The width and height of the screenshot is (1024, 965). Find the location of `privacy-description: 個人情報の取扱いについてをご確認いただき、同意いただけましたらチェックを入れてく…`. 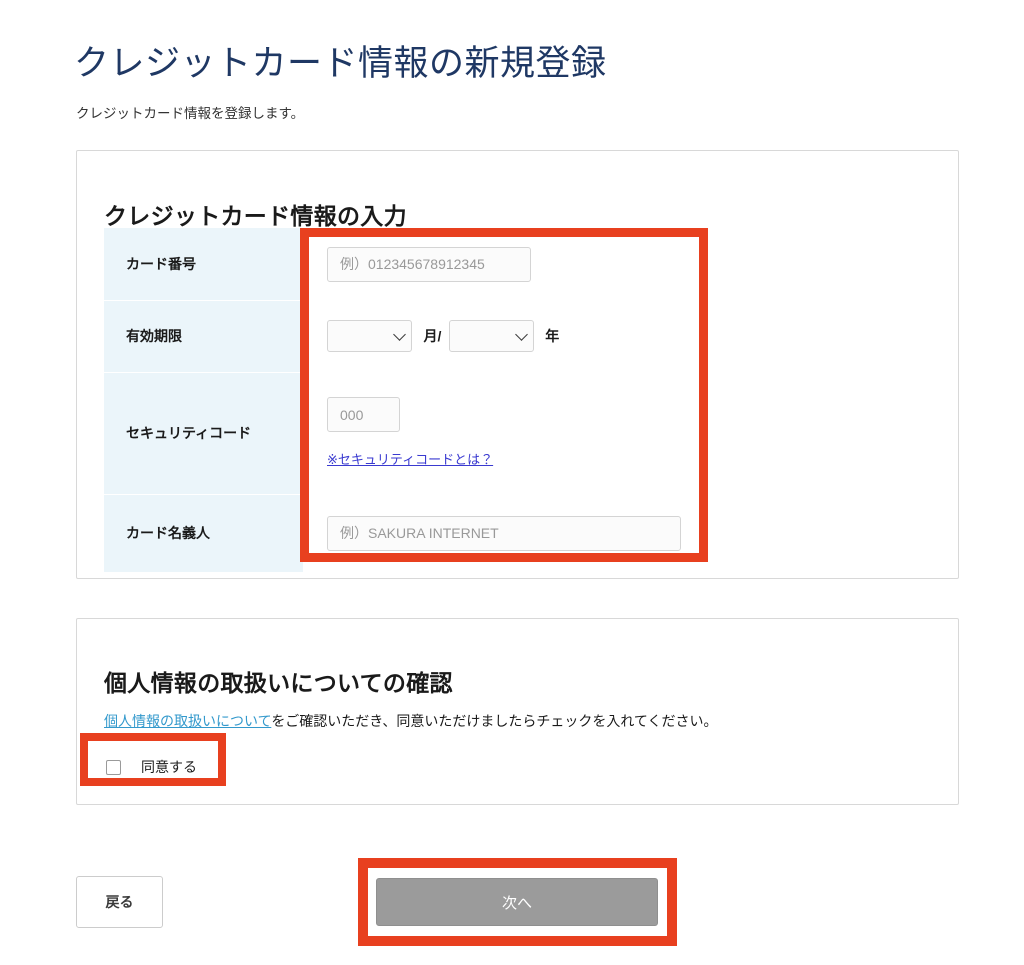

privacy-description: 個人情報の取扱いについてをご確認いただき、同意いただけましたらチェックを入れてく… is located at coordinates (411, 721).